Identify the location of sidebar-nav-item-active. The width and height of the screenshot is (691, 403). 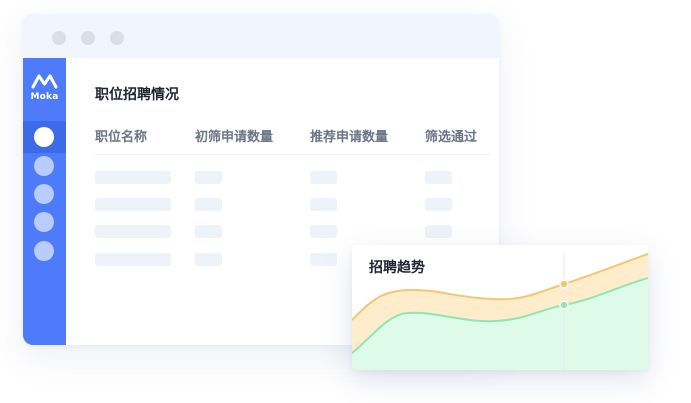
(44, 137).